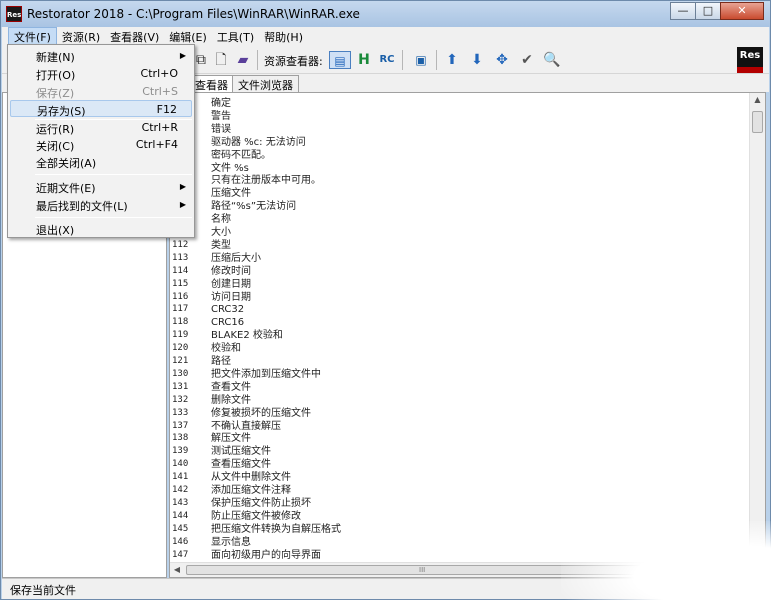 The height and width of the screenshot is (600, 771). I want to click on menu-item-close: 关闭(C) Ctrl+F4, so click(101, 144).